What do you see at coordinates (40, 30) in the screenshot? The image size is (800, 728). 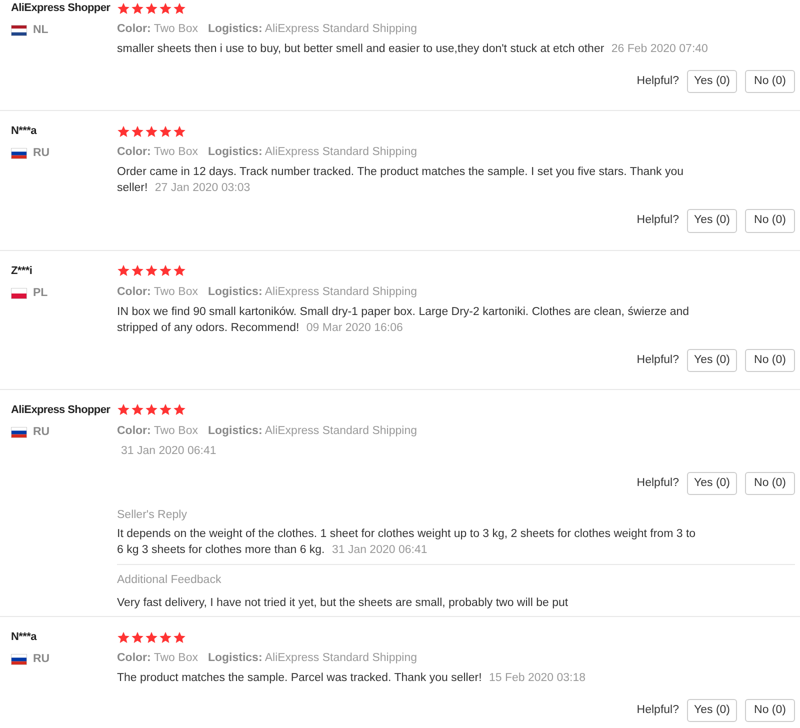 I see `country-code: NL` at bounding box center [40, 30].